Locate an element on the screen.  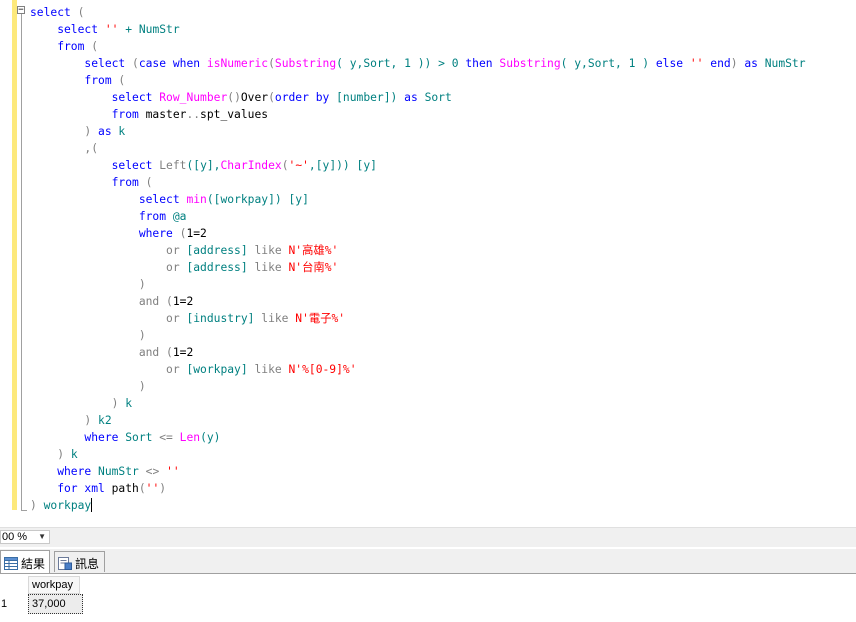
code-line: for xml path('') is located at coordinates (418, 488).